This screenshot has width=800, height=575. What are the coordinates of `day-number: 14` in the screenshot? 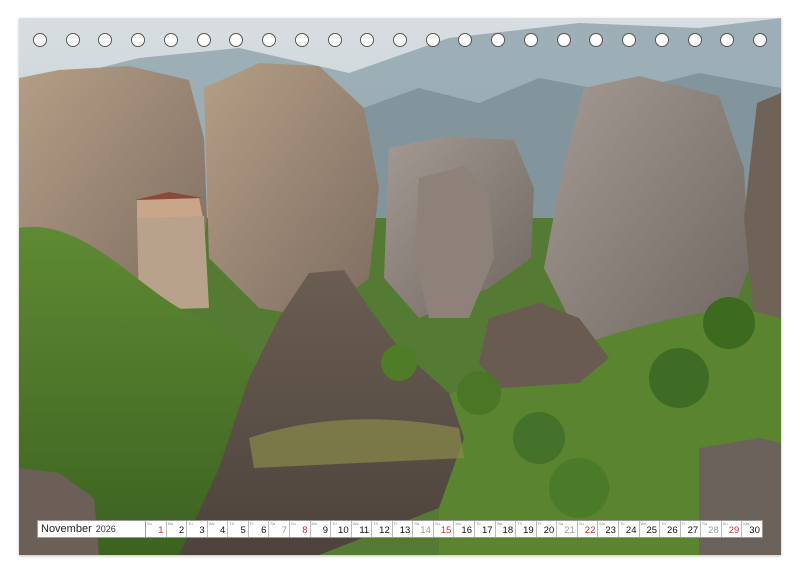 It's located at (425, 530).